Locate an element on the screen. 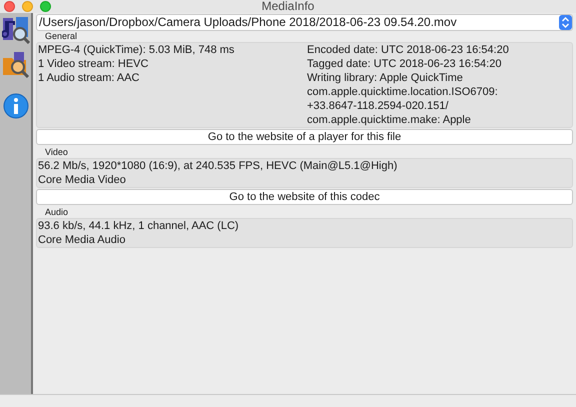  info-line: Writing library: Apple QuickTime is located at coordinates (385, 78).